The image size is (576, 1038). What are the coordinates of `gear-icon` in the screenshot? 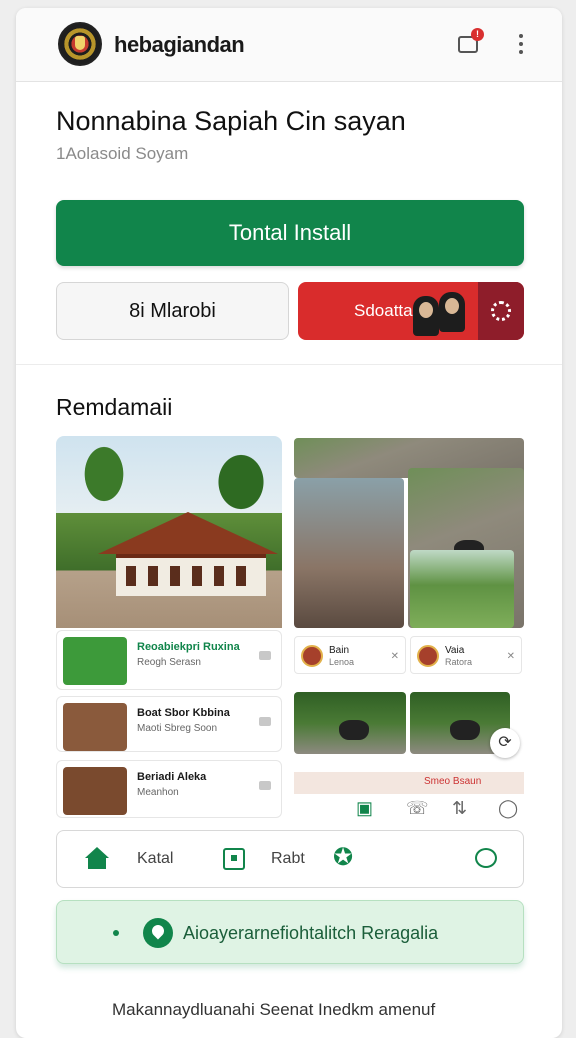 It's located at (501, 311).